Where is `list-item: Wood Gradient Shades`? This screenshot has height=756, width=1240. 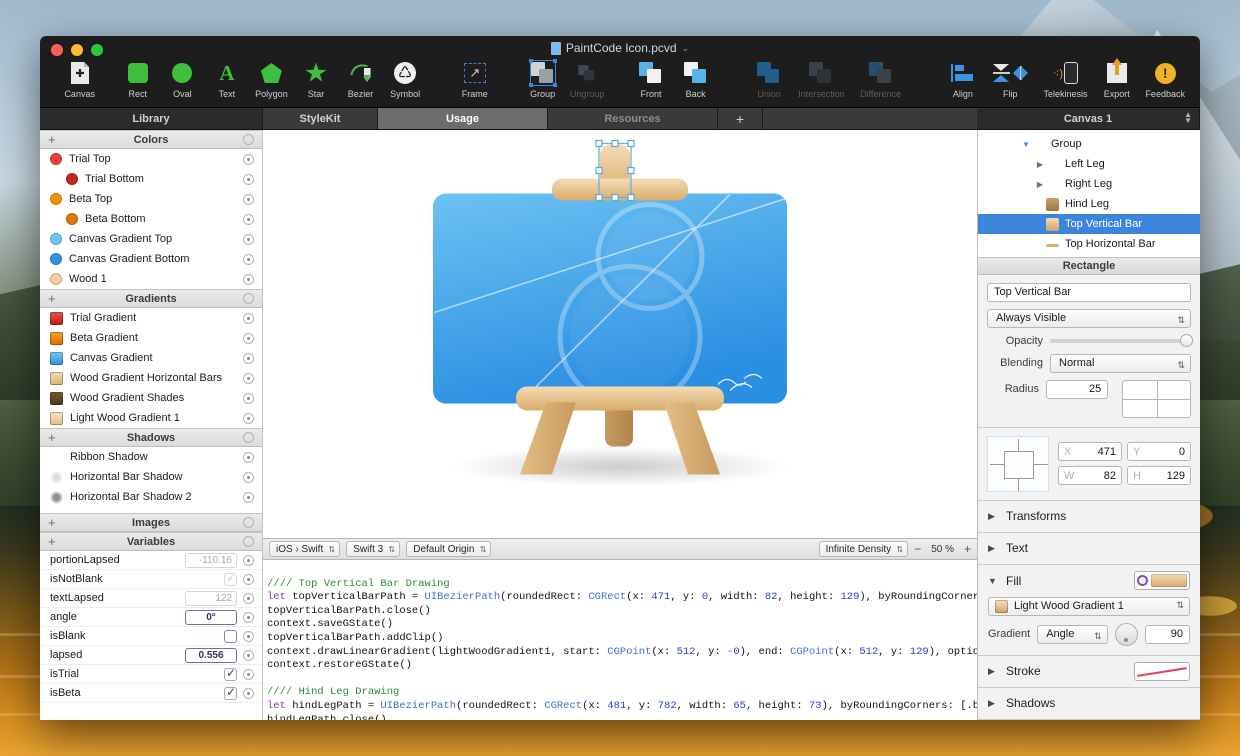
list-item: Wood Gradient Shades is located at coordinates (151, 398).